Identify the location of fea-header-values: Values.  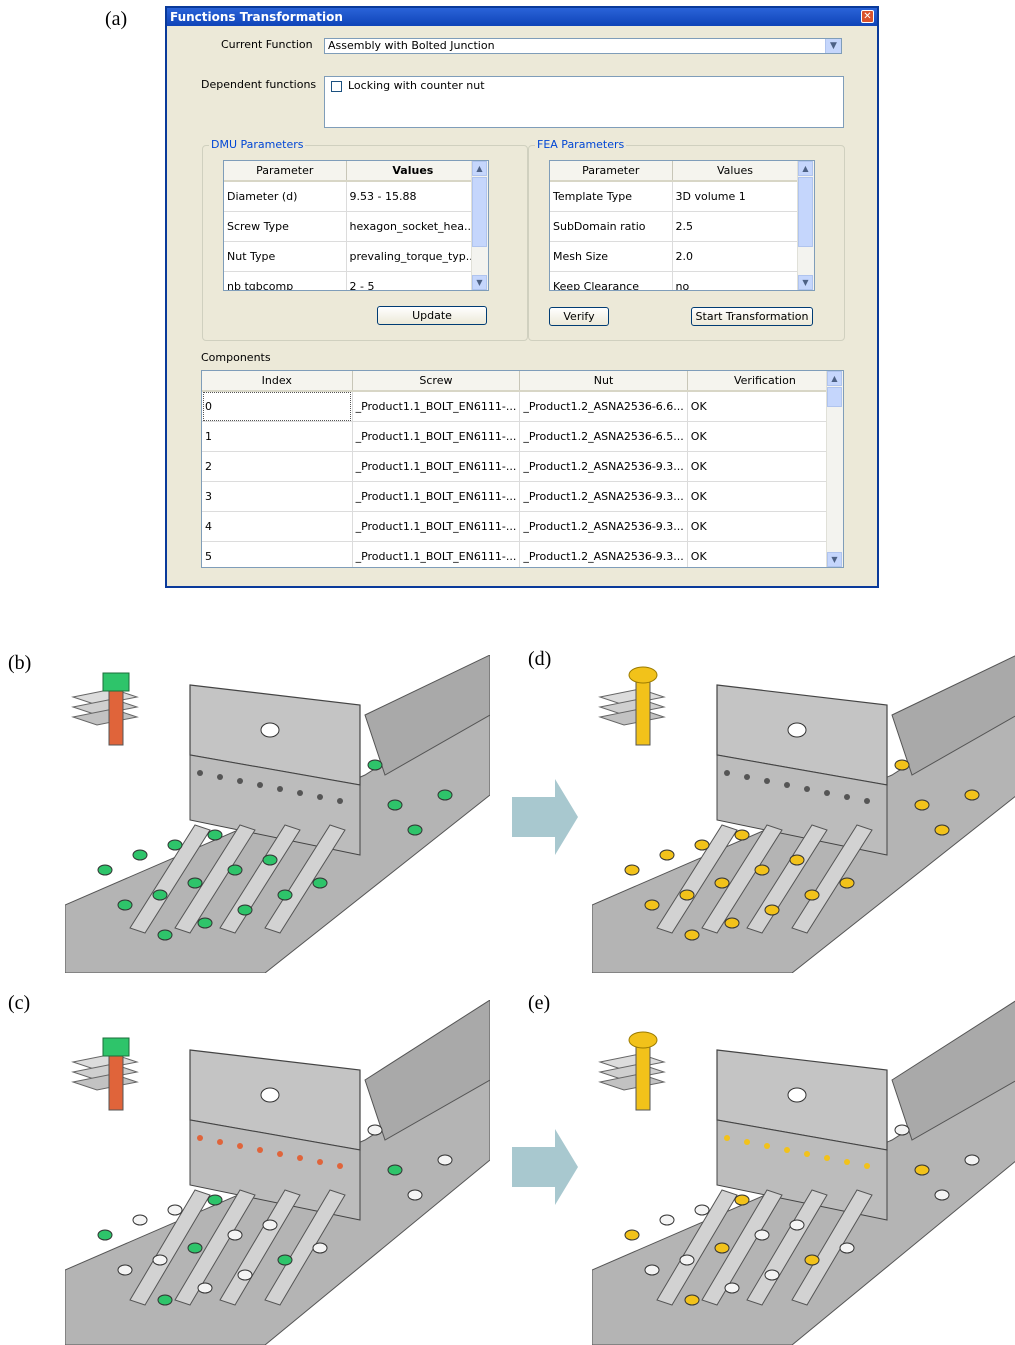
(735, 171).